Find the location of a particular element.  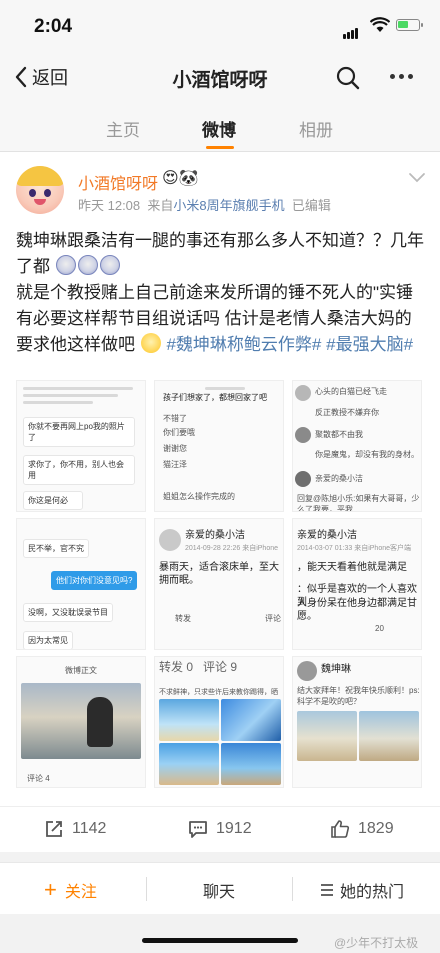

chat-bubble: 没啊，又没耽误录节目 is located at coordinates (68, 612).